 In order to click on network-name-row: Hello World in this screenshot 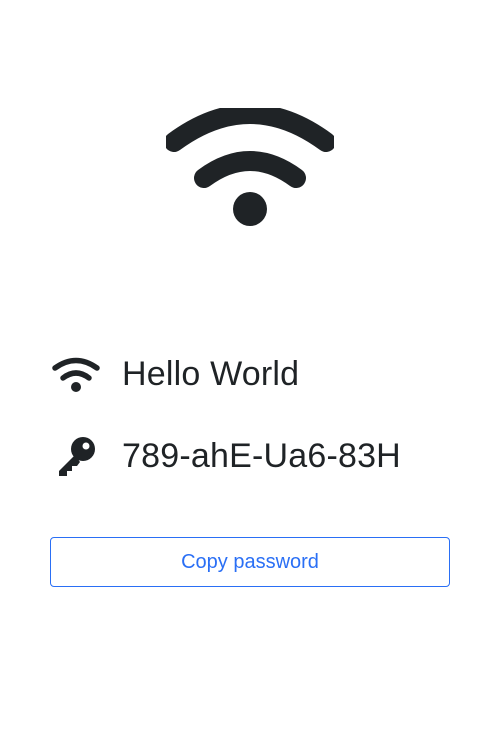, I will do `click(175, 374)`.